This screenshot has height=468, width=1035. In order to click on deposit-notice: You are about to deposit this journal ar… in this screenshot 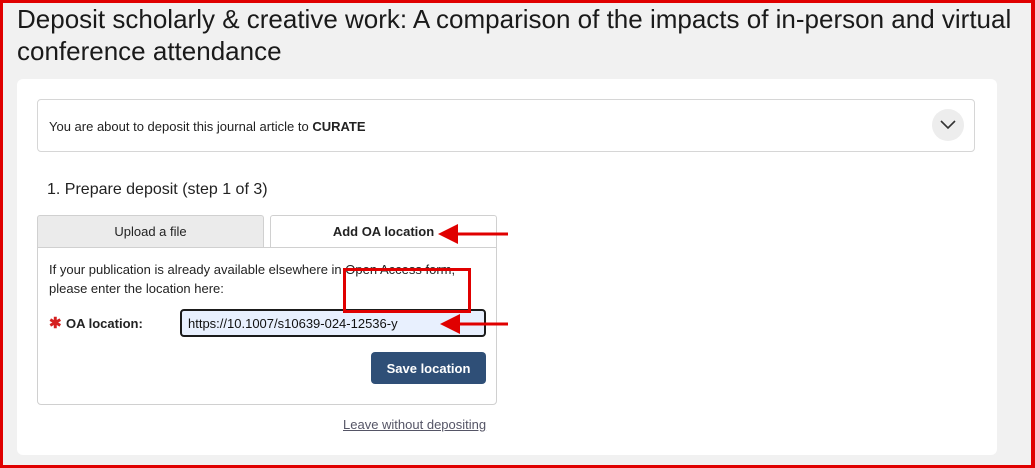, I will do `click(506, 125)`.